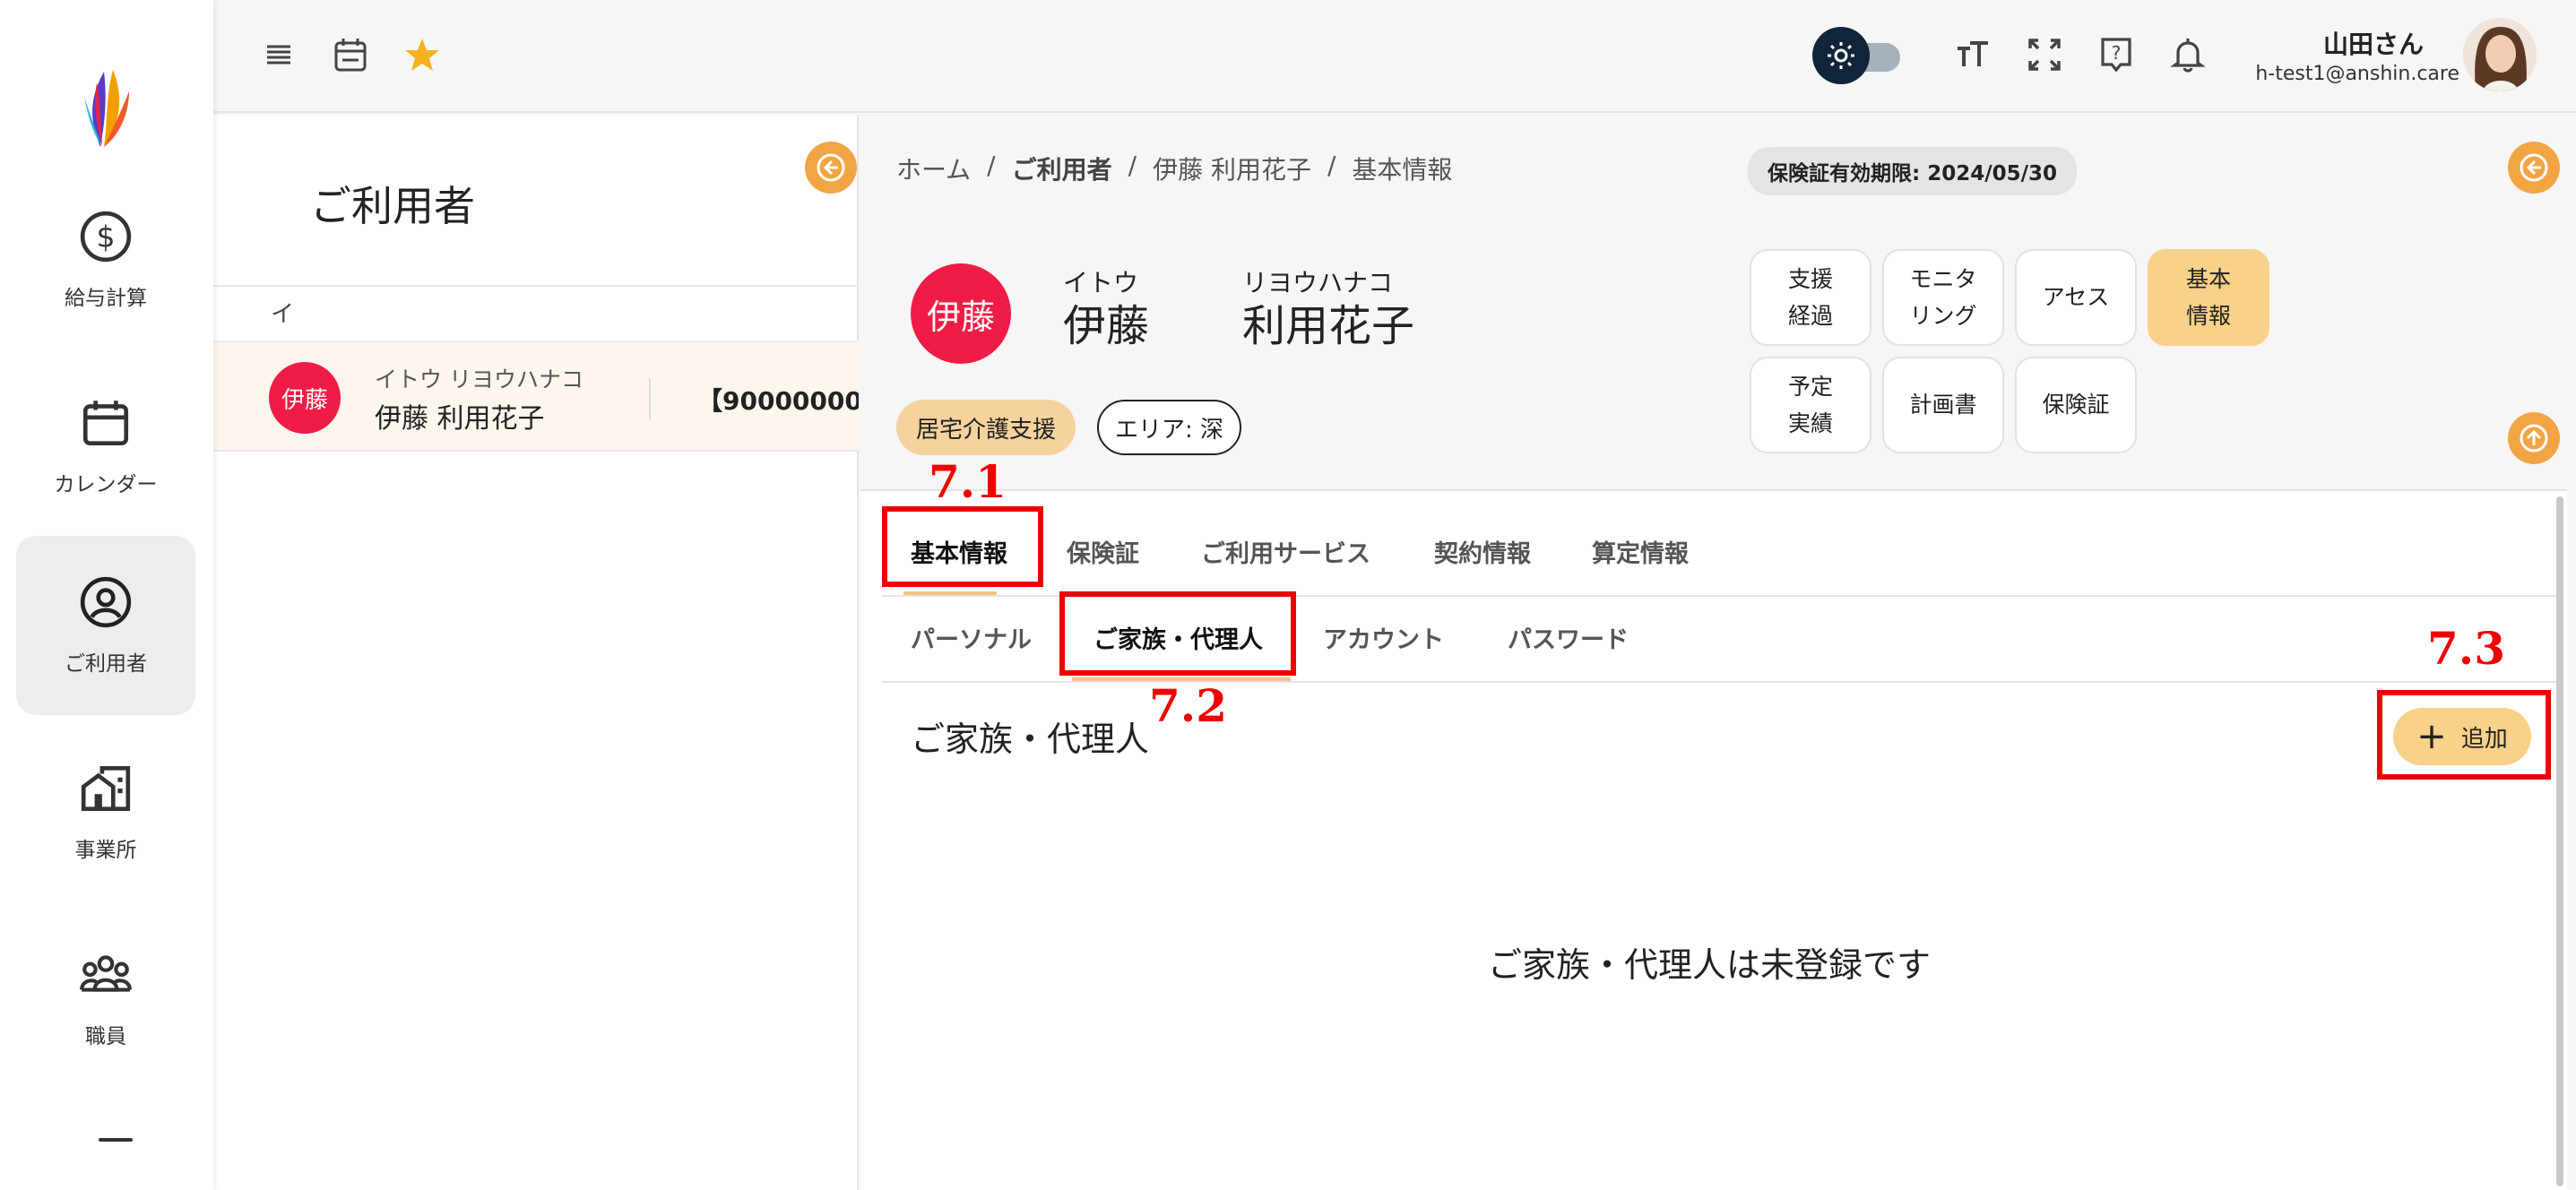 The image size is (2576, 1190). Describe the element at coordinates (283, 315) in the screenshot. I see `group-letter: イ` at that location.